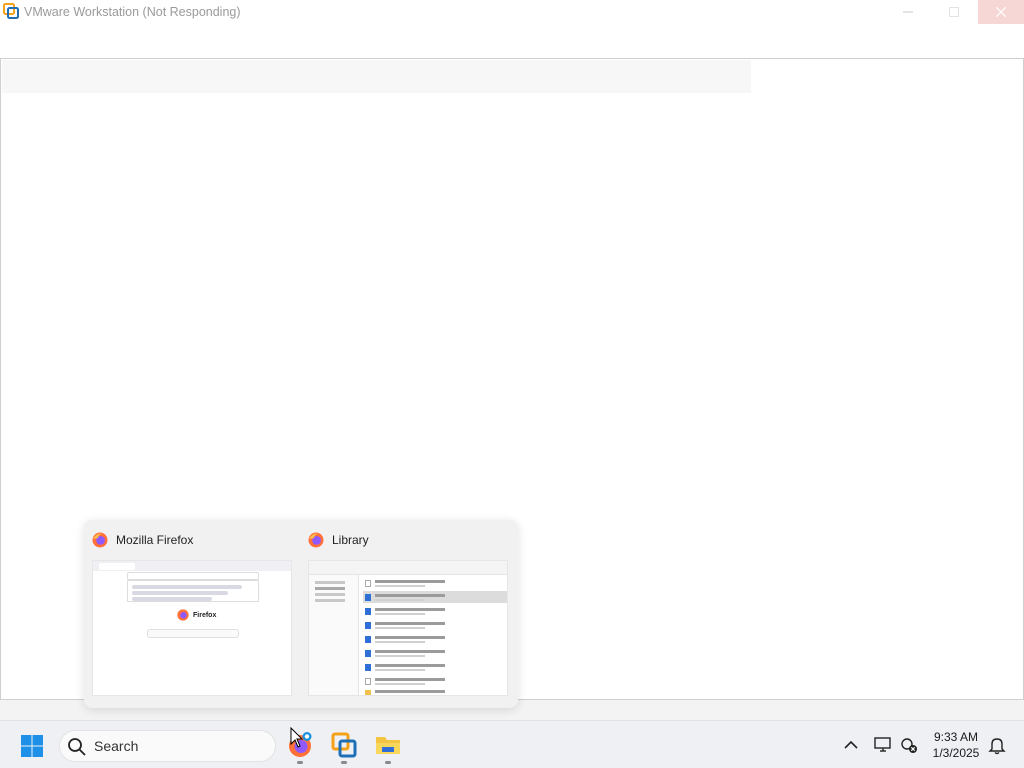 This screenshot has height=768, width=1024. I want to click on clock-time: 9:33 AM, so click(956, 737).